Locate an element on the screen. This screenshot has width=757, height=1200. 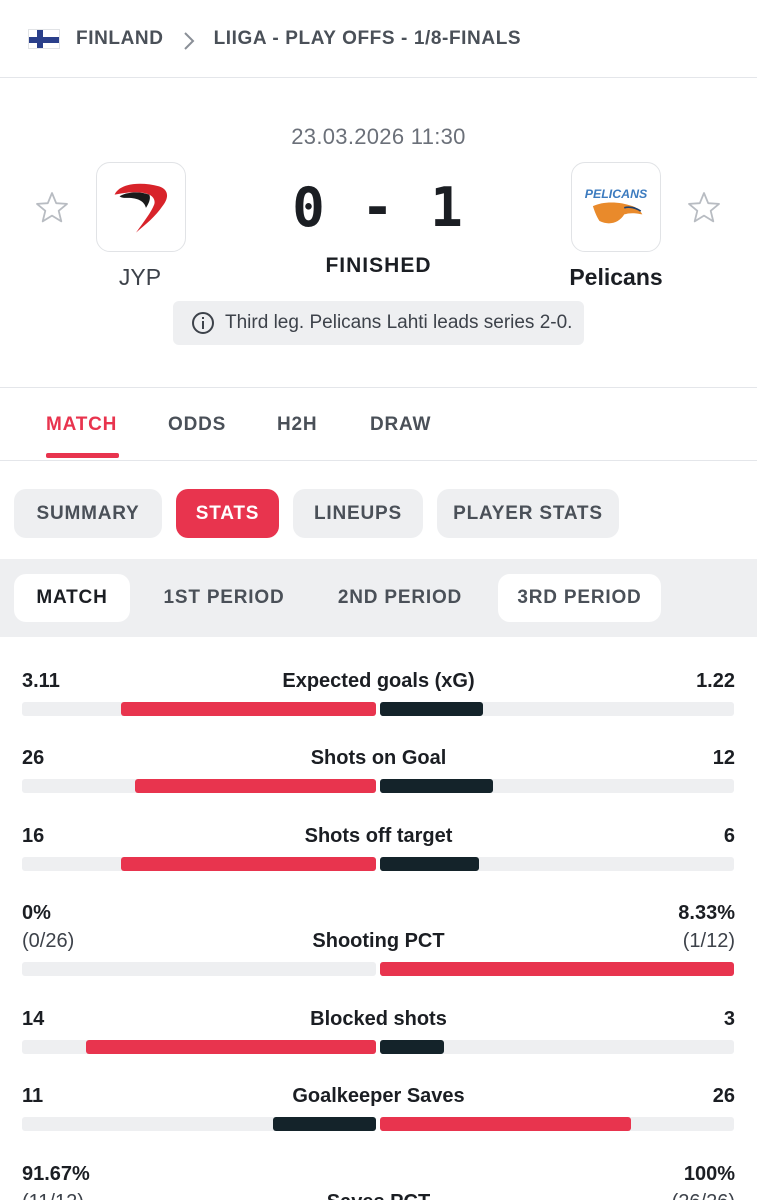
stat-away-detail: (26/26) is located at coordinates (703, 1195).